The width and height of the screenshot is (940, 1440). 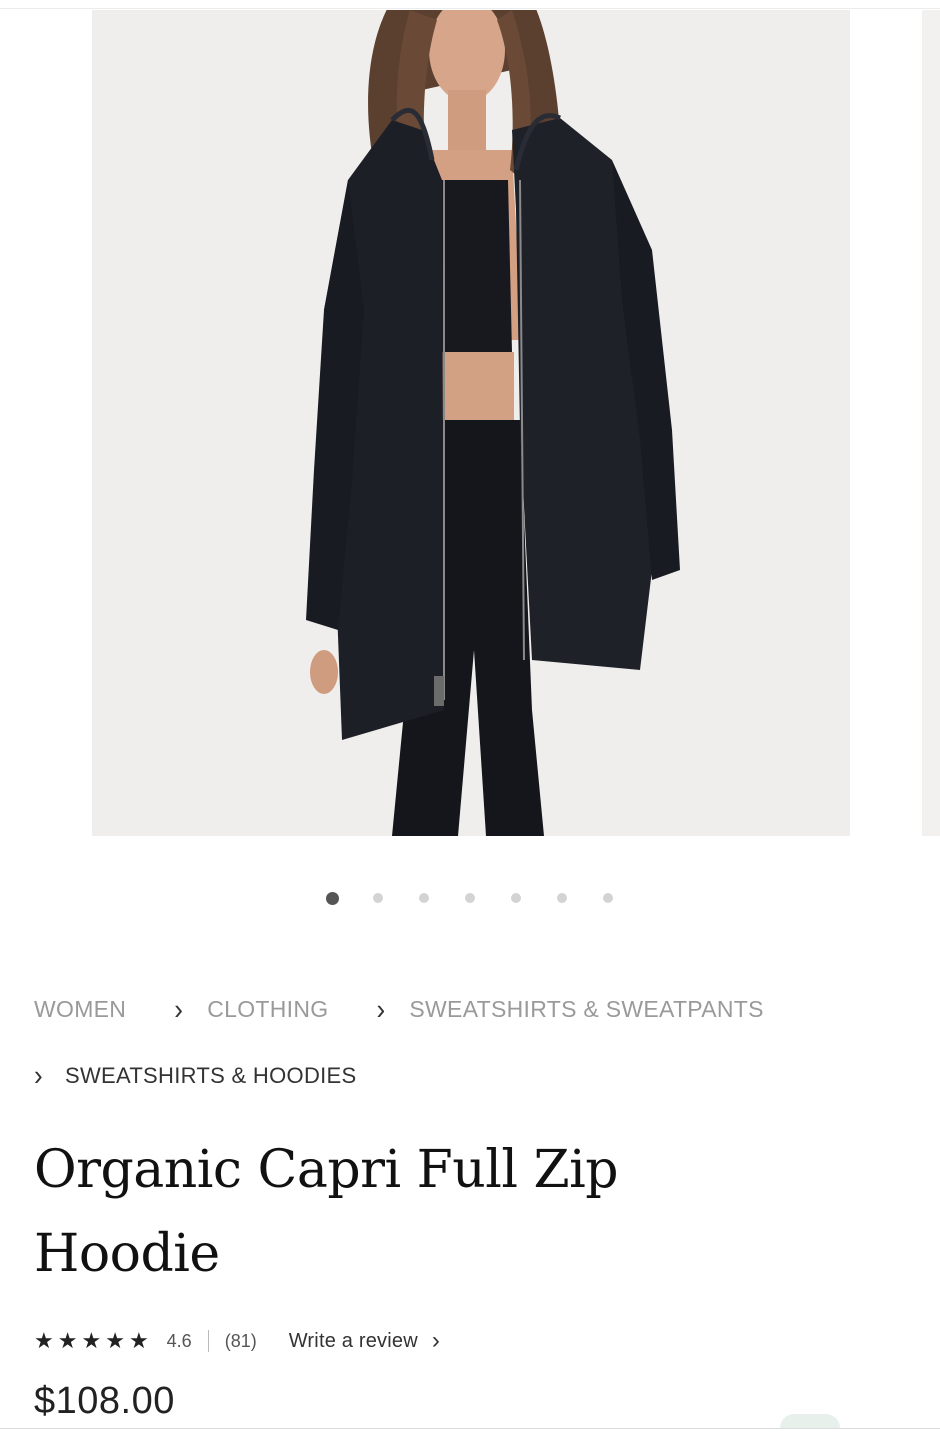 What do you see at coordinates (208, 1341) in the screenshot?
I see `rating-divider` at bounding box center [208, 1341].